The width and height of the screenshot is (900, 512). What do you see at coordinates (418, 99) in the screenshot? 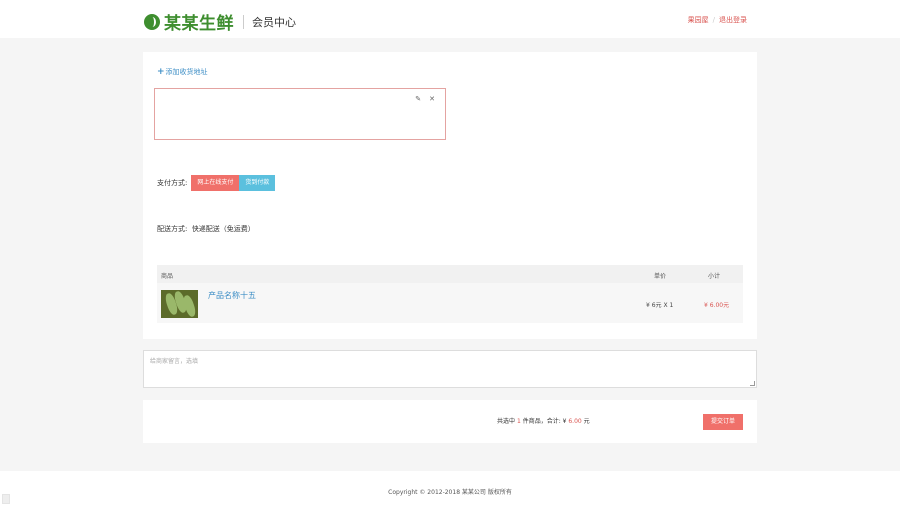
I see `edit-icon: ✎` at bounding box center [418, 99].